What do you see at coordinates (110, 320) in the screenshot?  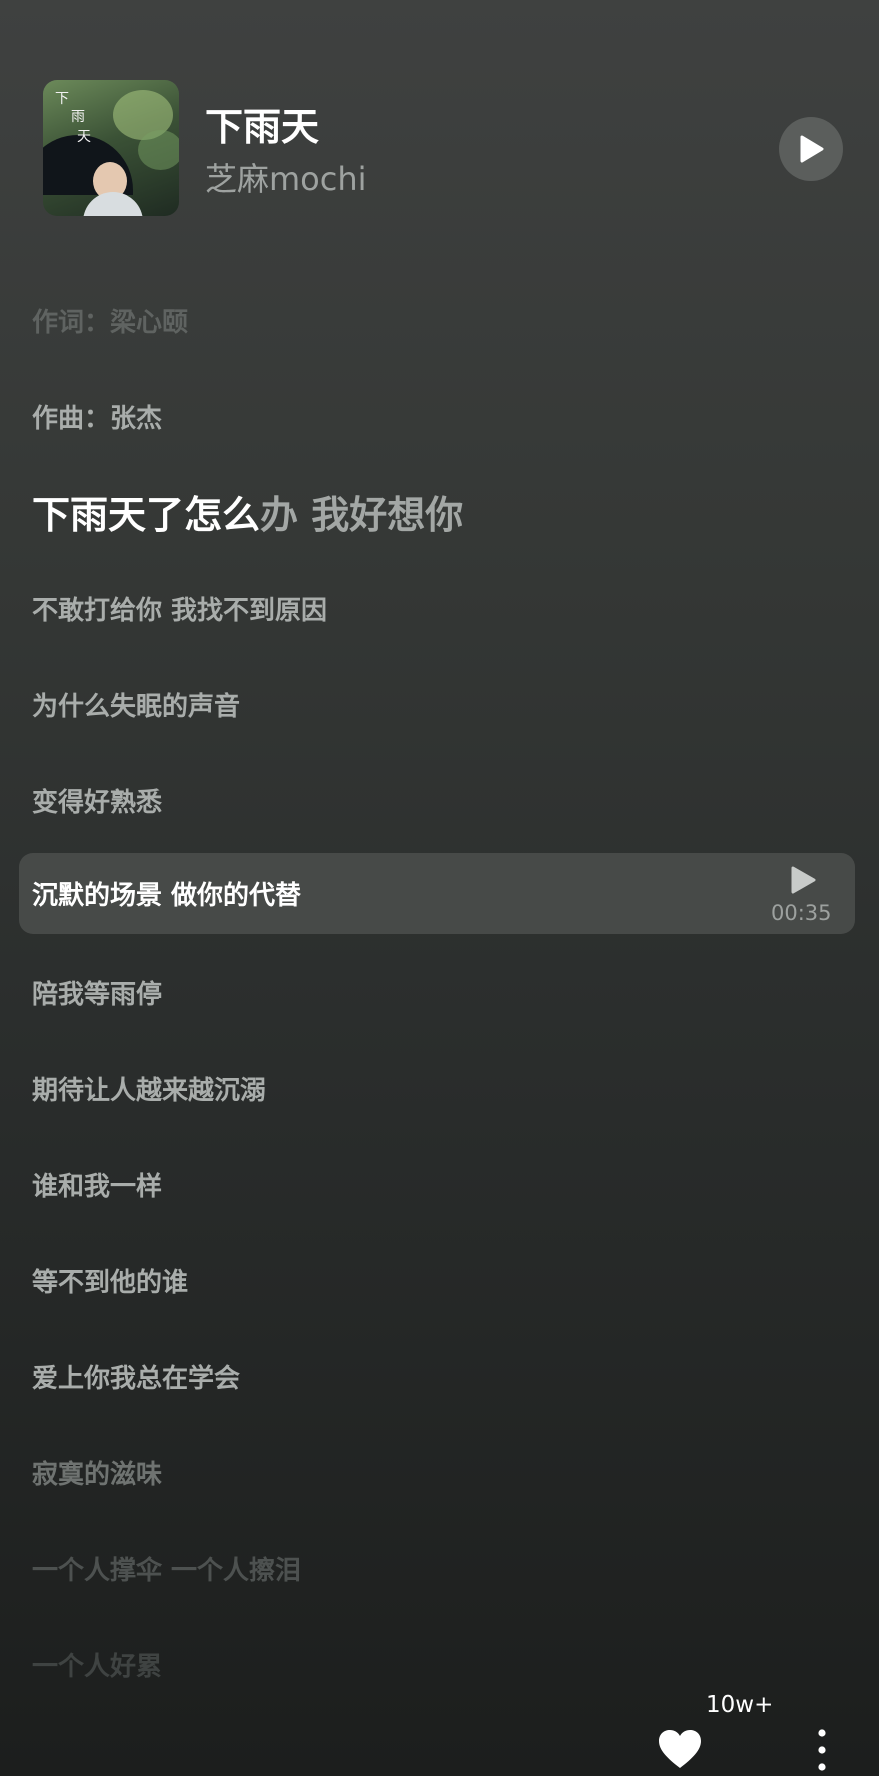 I see `lyric-line: 作词：梁心颐` at bounding box center [110, 320].